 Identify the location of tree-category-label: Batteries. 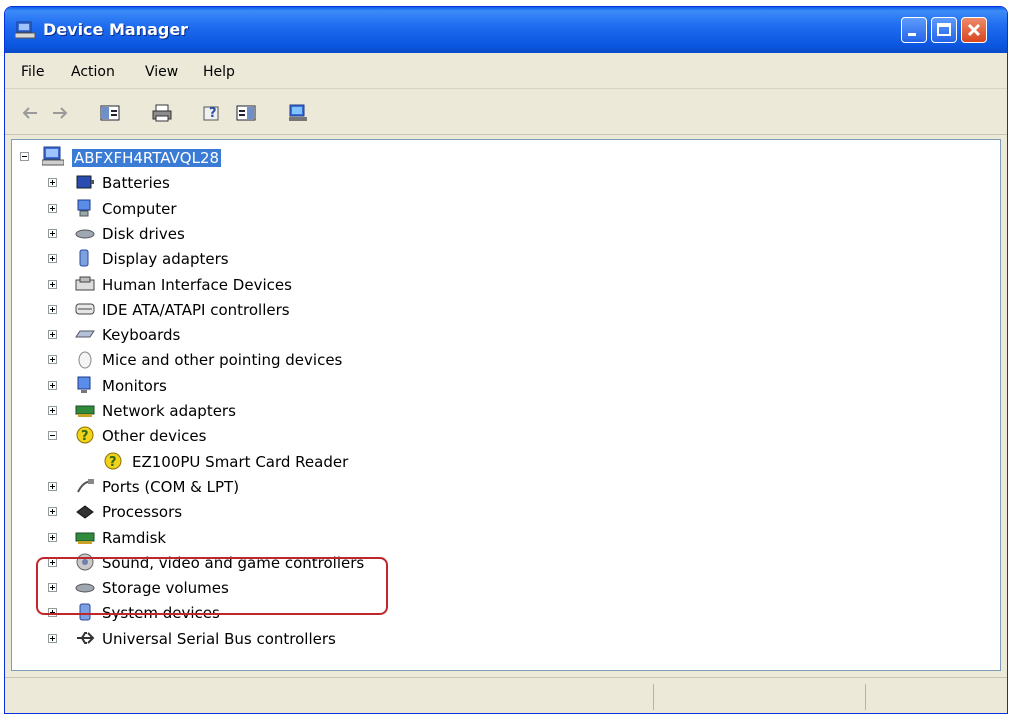
(136, 183).